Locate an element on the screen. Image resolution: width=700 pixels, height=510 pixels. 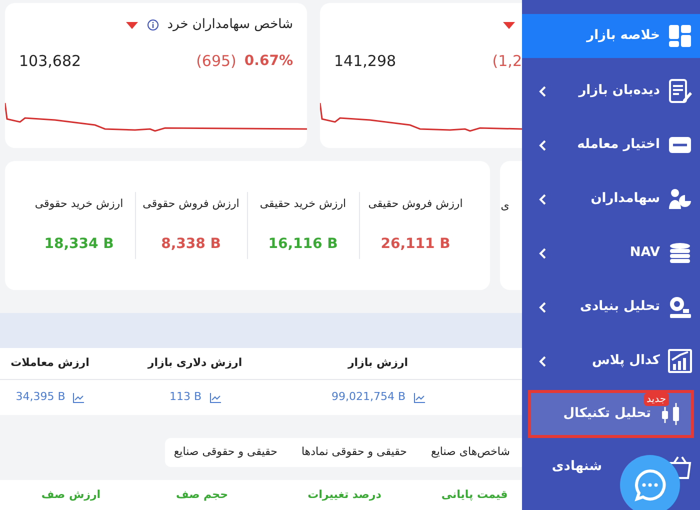
sidebar-item: دیده‌بان بازار is located at coordinates (611, 91).